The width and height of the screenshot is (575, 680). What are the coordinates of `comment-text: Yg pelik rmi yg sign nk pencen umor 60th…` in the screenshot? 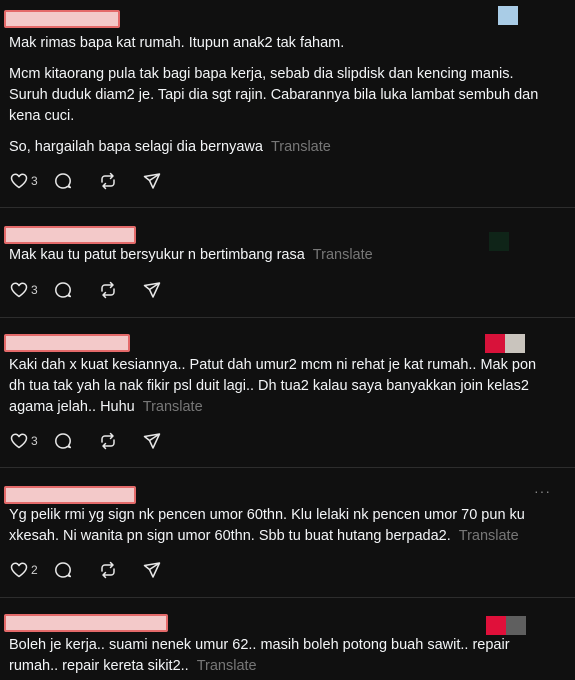 It's located at (267, 525).